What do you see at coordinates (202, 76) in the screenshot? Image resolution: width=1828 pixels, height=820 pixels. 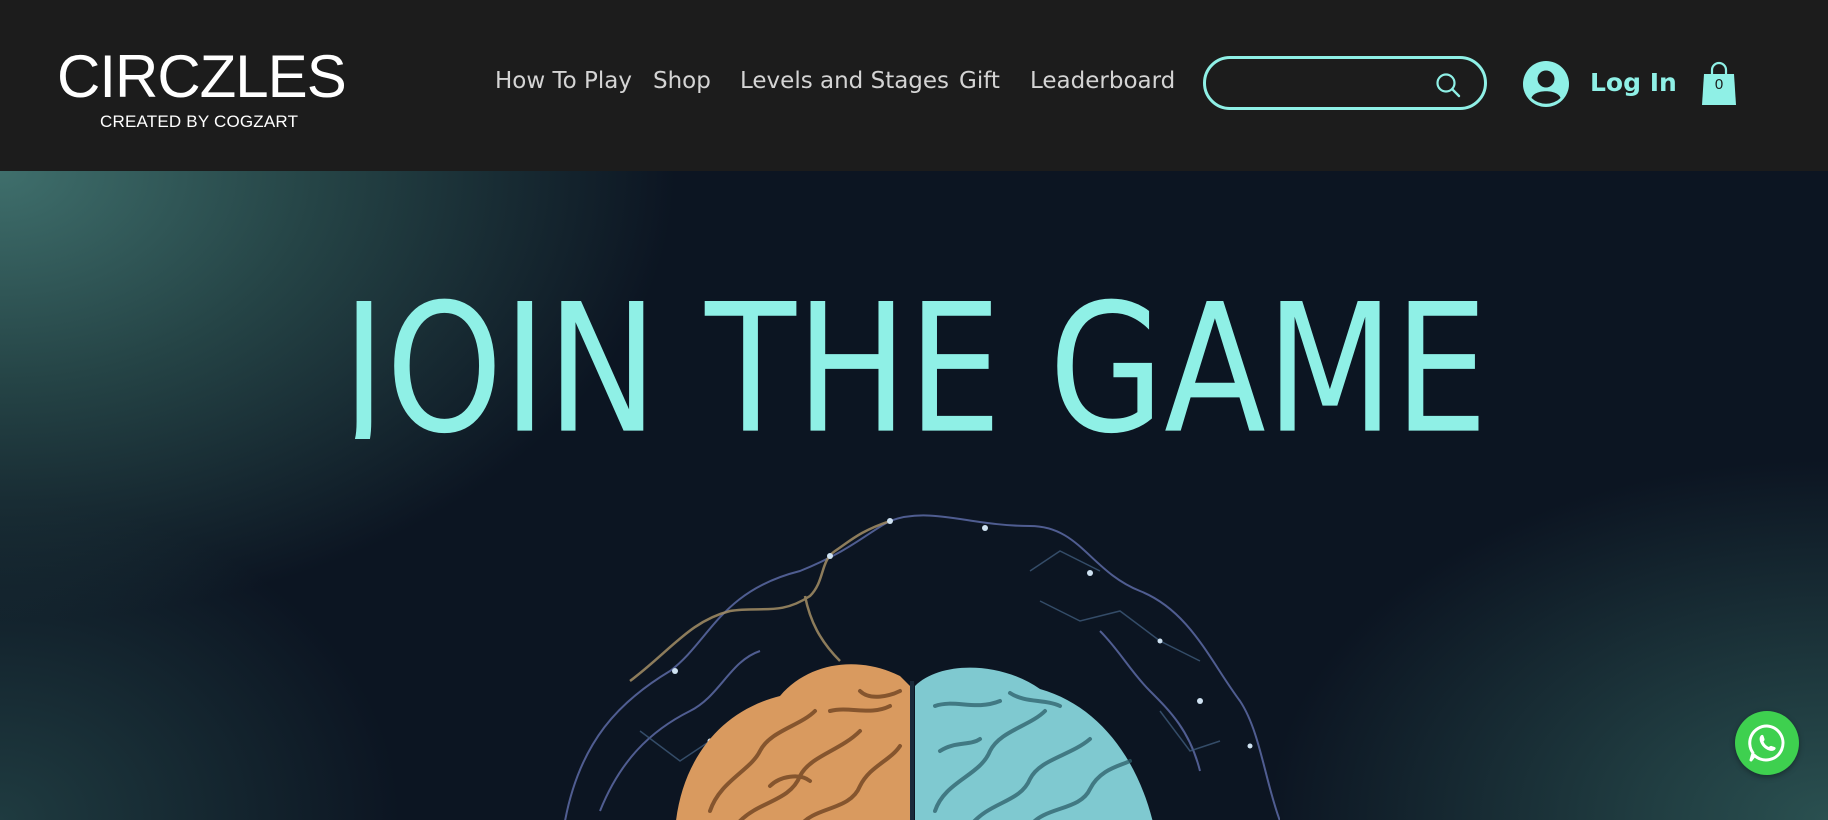 I see `logo-title: CIRCZLES` at bounding box center [202, 76].